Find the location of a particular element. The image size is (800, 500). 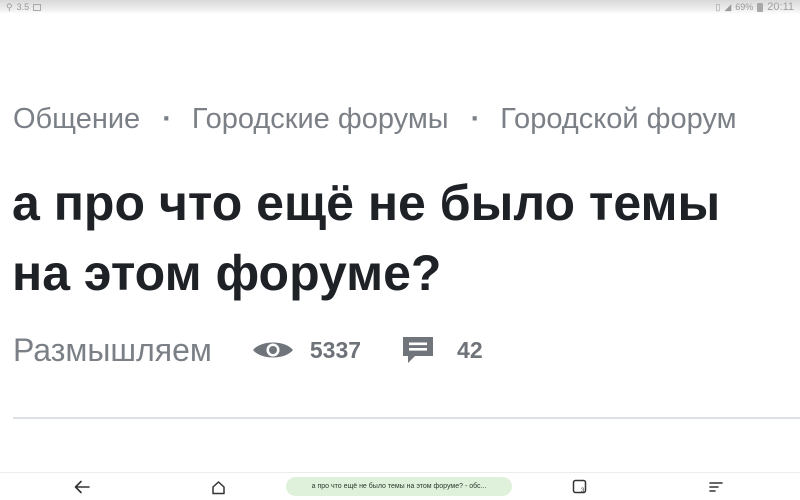

menu-icon is located at coordinates (716, 487).